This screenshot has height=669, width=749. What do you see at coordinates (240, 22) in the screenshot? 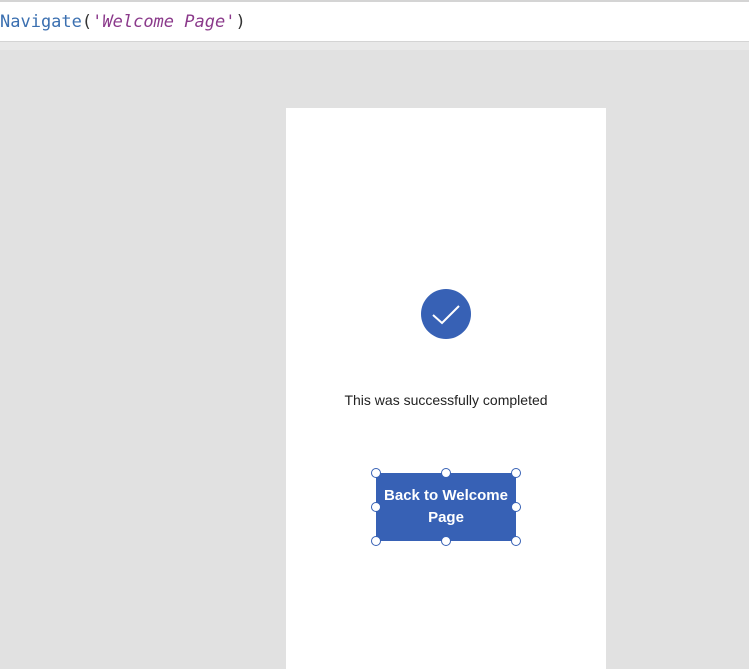
I see `formula-close-paren: )` at bounding box center [240, 22].